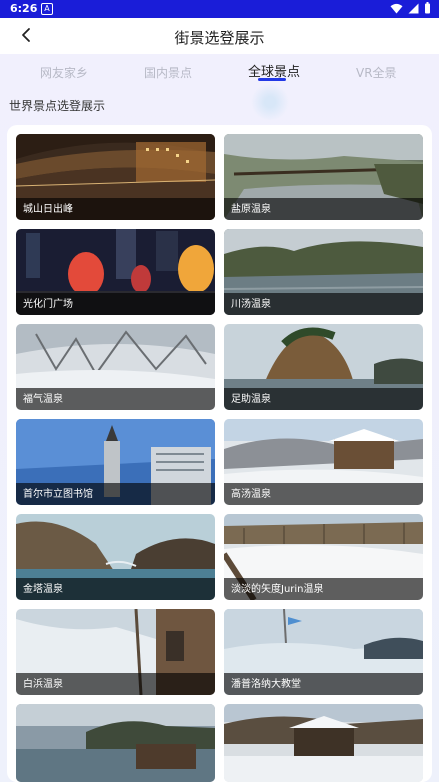 The height and width of the screenshot is (782, 439). What do you see at coordinates (43, 399) in the screenshot?
I see `spot-name: 福气温泉` at bounding box center [43, 399].